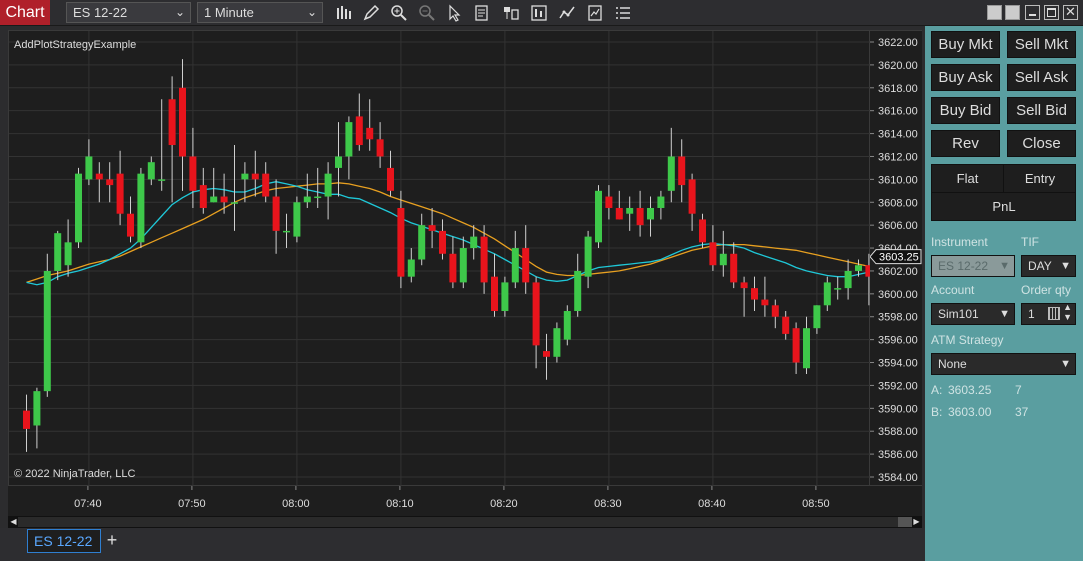 The height and width of the screenshot is (561, 1083). Describe the element at coordinates (898, 295) in the screenshot. I see `price-axis-label: 3600.00` at that location.